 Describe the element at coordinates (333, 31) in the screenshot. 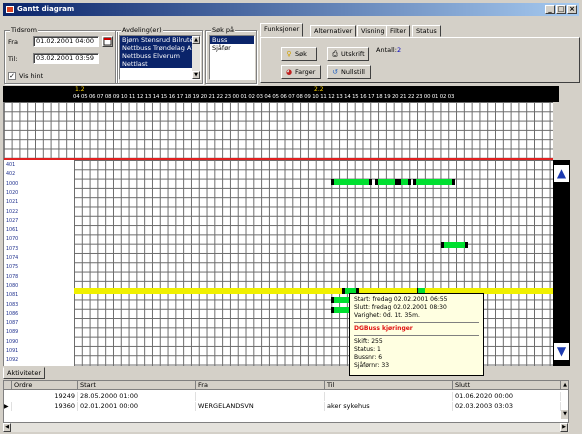

I see `tab-alternativer: Alternativer` at that location.